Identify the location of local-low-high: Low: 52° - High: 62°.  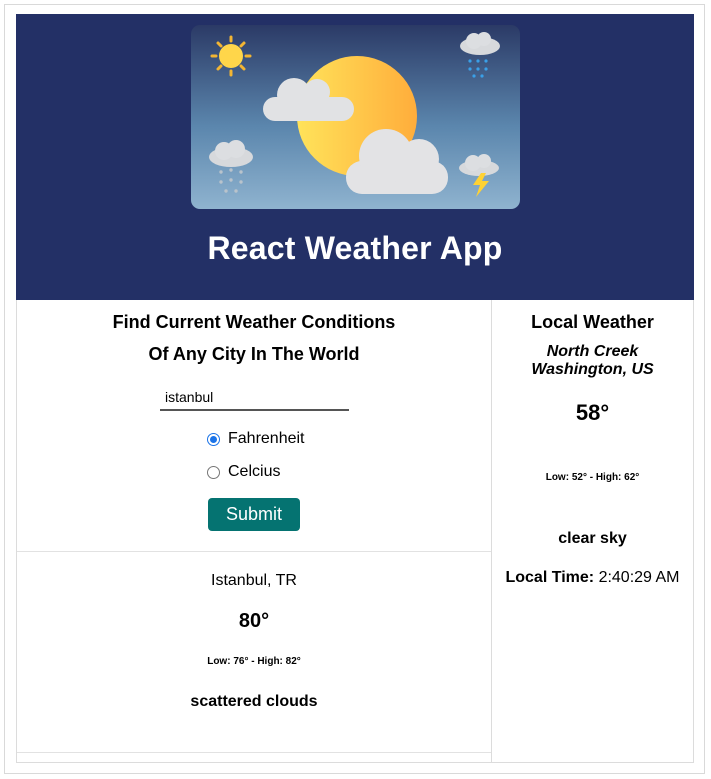
(592, 477).